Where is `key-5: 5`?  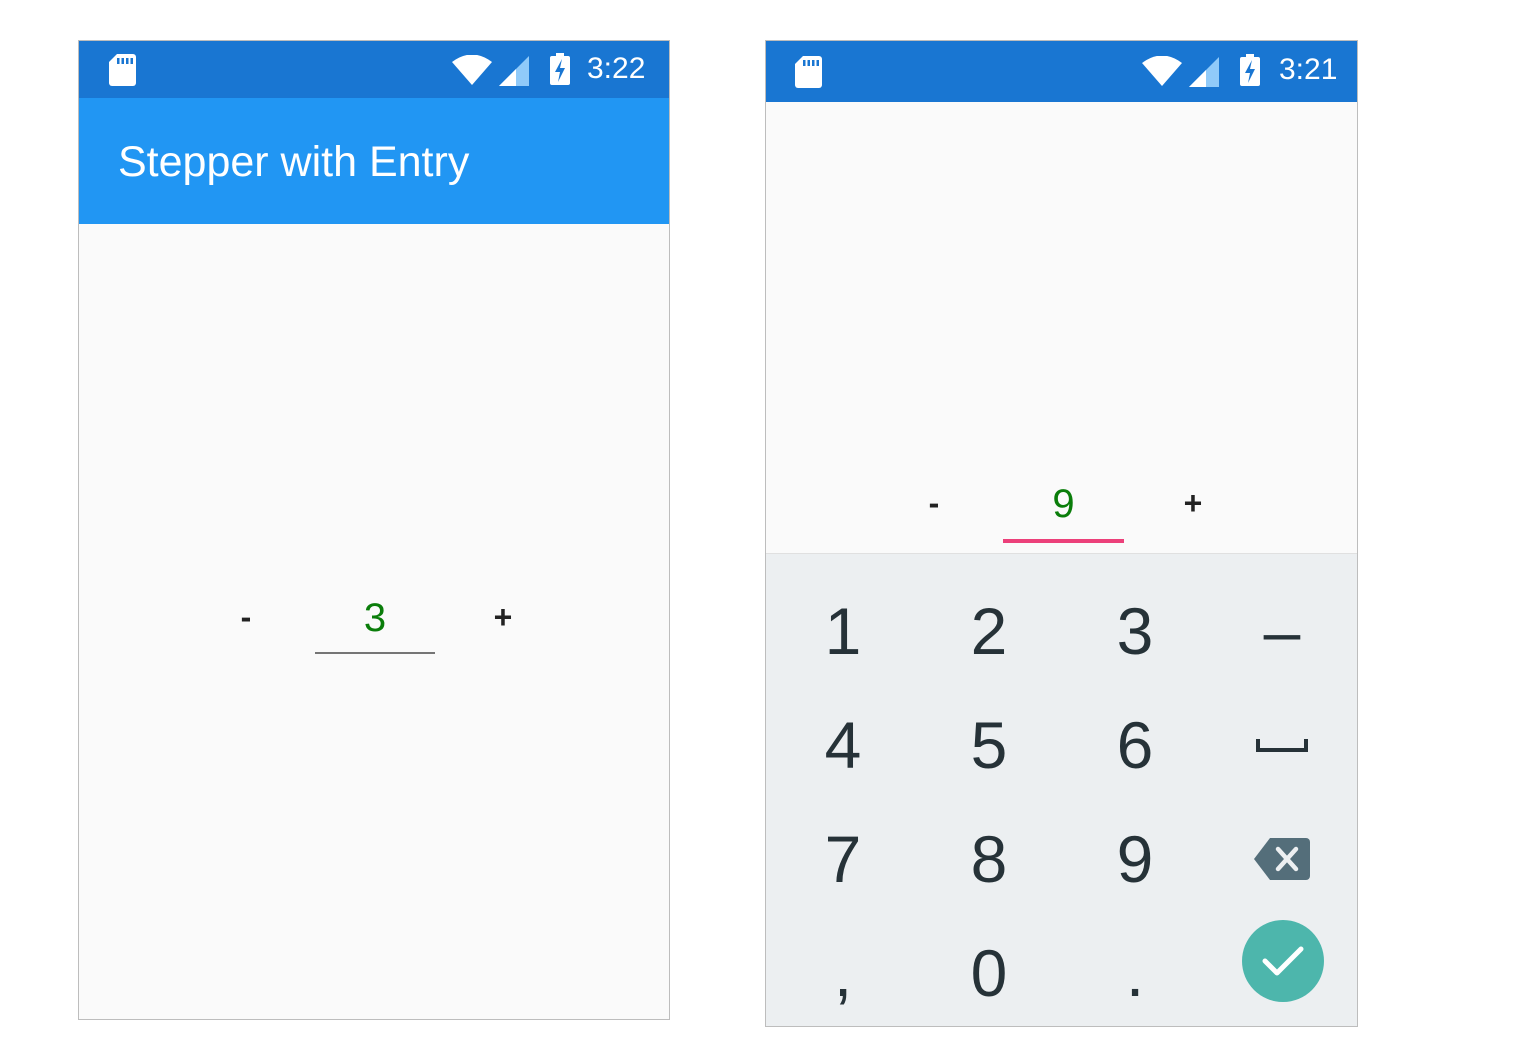 key-5: 5 is located at coordinates (989, 745).